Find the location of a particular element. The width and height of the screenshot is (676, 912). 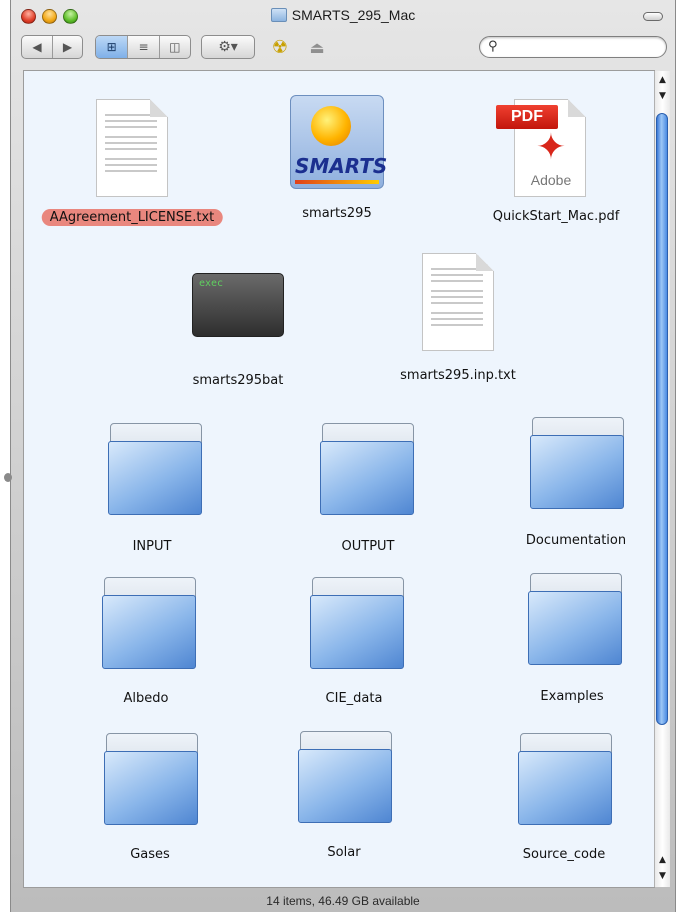

folder-name: Source_code is located at coordinates (564, 854).